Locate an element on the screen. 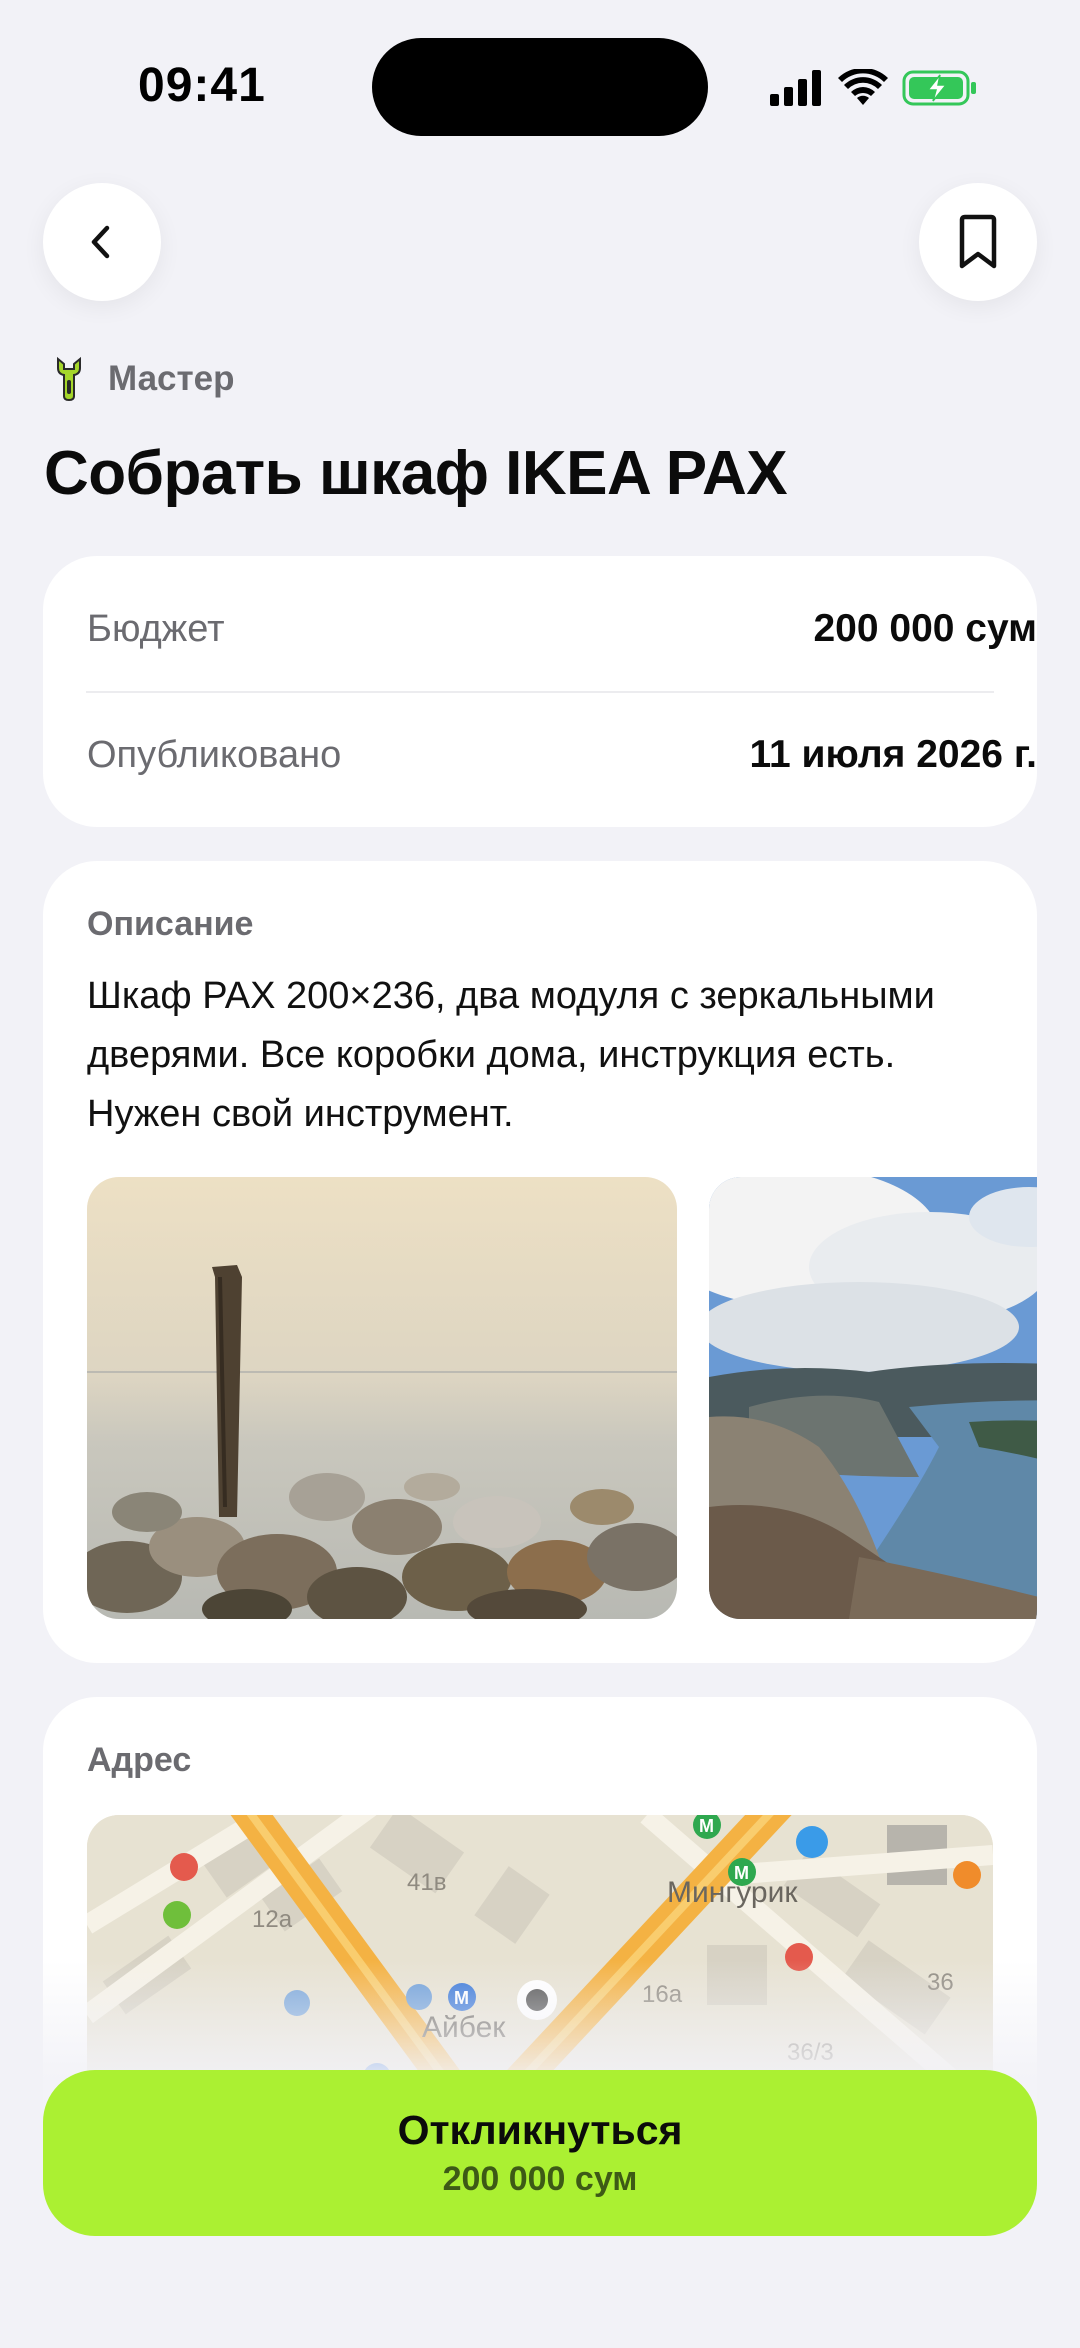 The image size is (1080, 2348). budget-value: 200 000 сум is located at coordinates (925, 628).